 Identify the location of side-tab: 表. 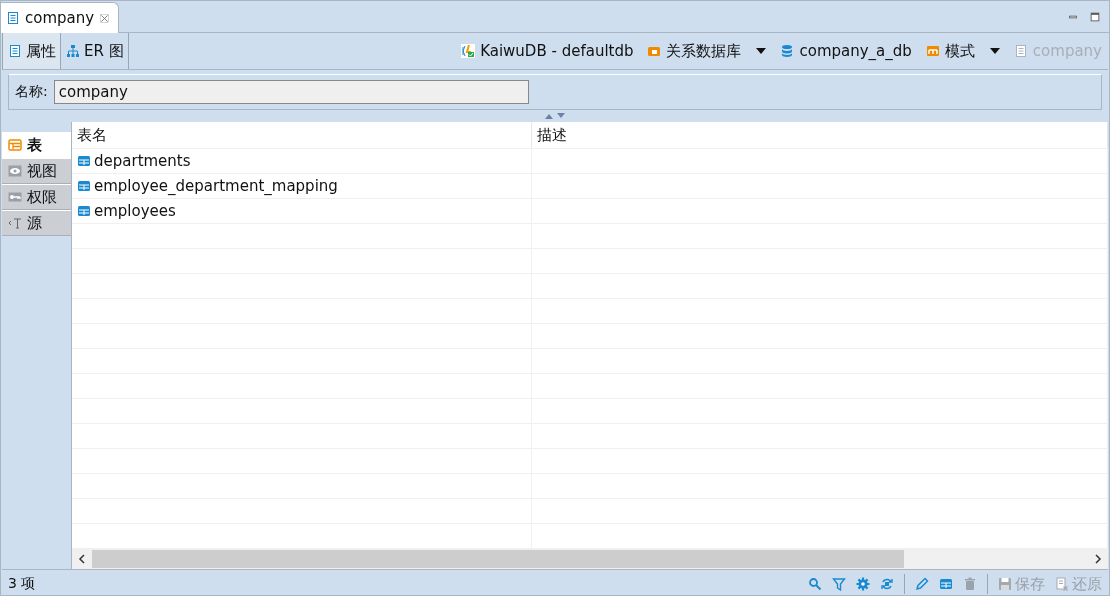
(36, 145).